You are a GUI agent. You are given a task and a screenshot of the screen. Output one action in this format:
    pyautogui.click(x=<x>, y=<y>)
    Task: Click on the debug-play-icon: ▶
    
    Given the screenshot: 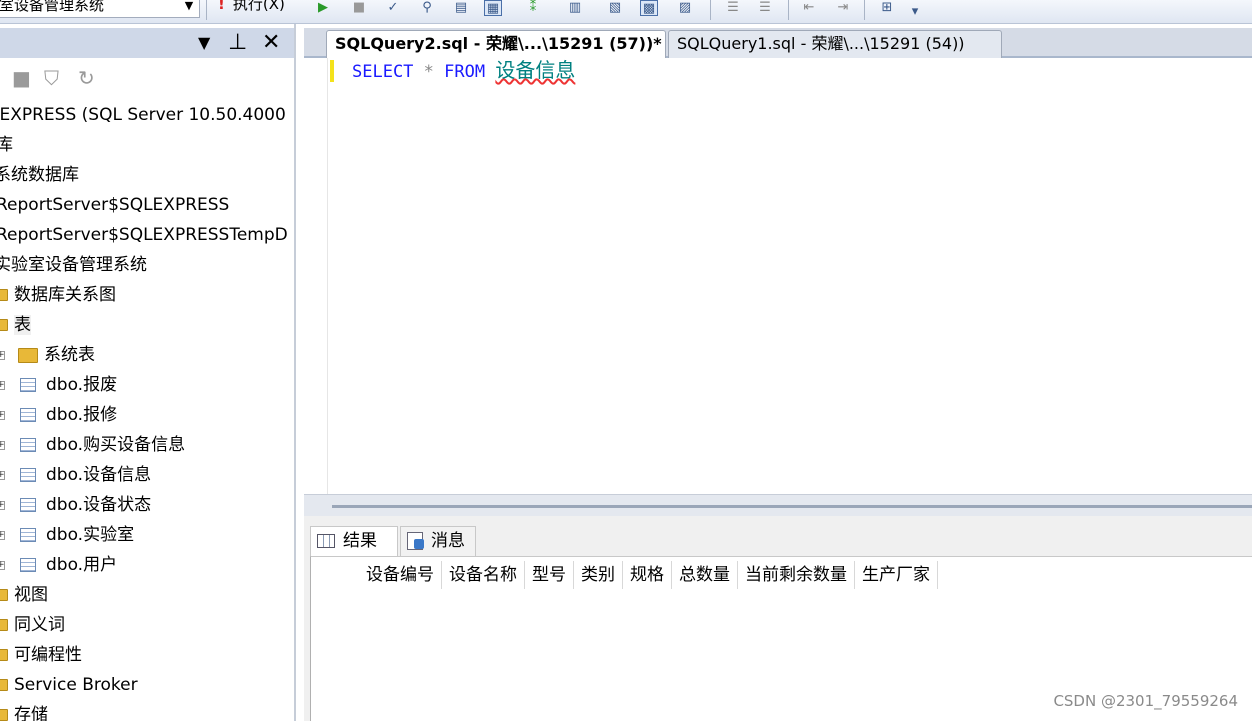 What is the action you would take?
    pyautogui.click(x=323, y=8)
    